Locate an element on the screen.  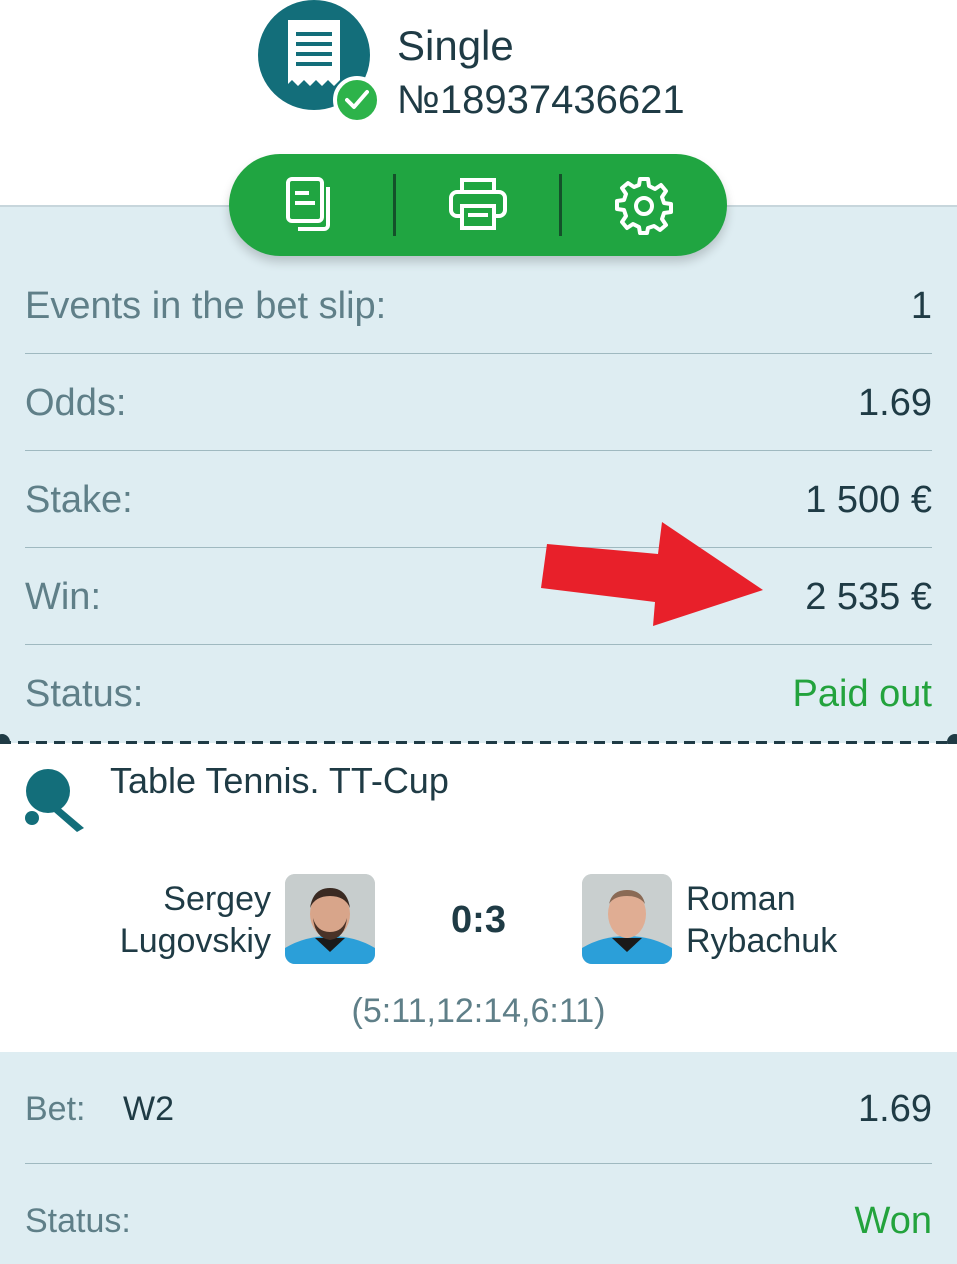
check-icon is located at coordinates (357, 99).